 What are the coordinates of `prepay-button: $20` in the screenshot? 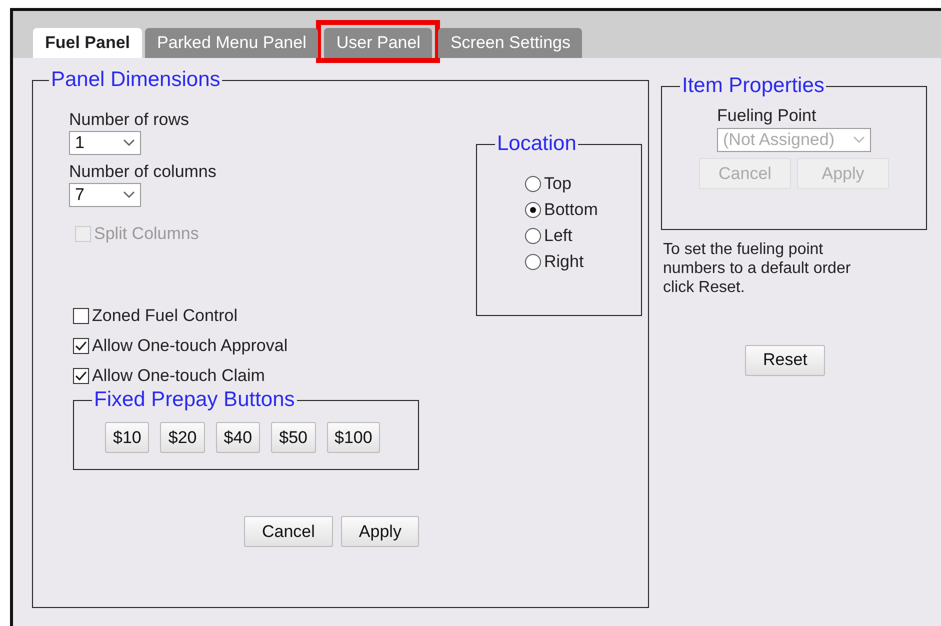 It's located at (182, 437).